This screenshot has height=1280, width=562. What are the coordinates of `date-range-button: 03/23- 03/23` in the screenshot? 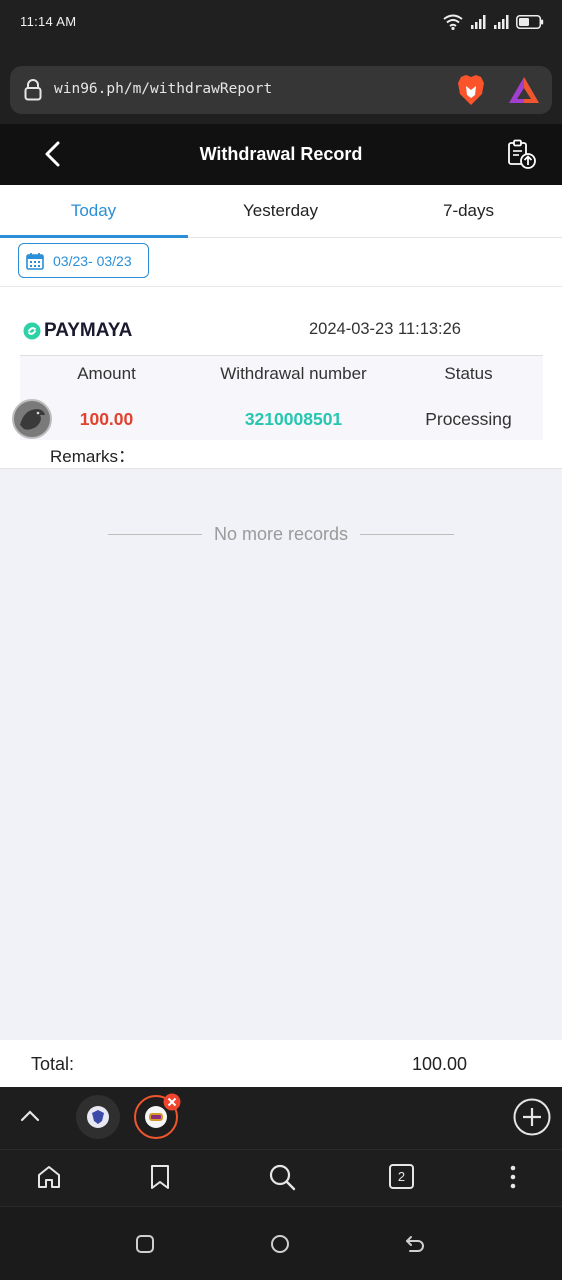 It's located at (83, 260).